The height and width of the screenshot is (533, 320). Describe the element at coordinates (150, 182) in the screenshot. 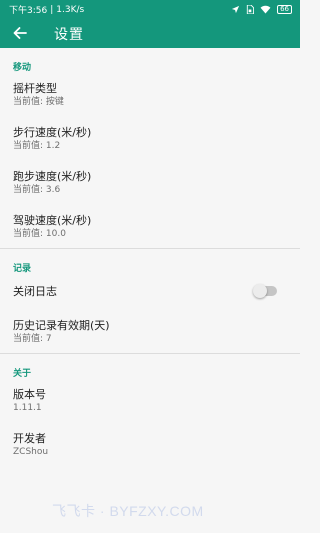

I see `setting-run-speed: 跑步速度(米/秒) 当前值: 3.6` at that location.